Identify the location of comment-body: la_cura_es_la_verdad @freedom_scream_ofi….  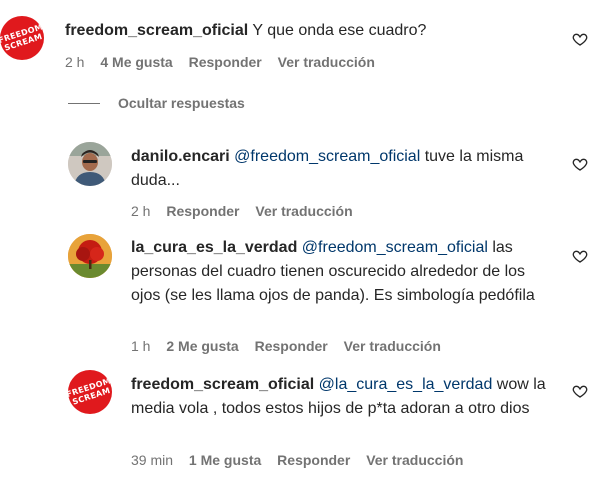
(341, 272).